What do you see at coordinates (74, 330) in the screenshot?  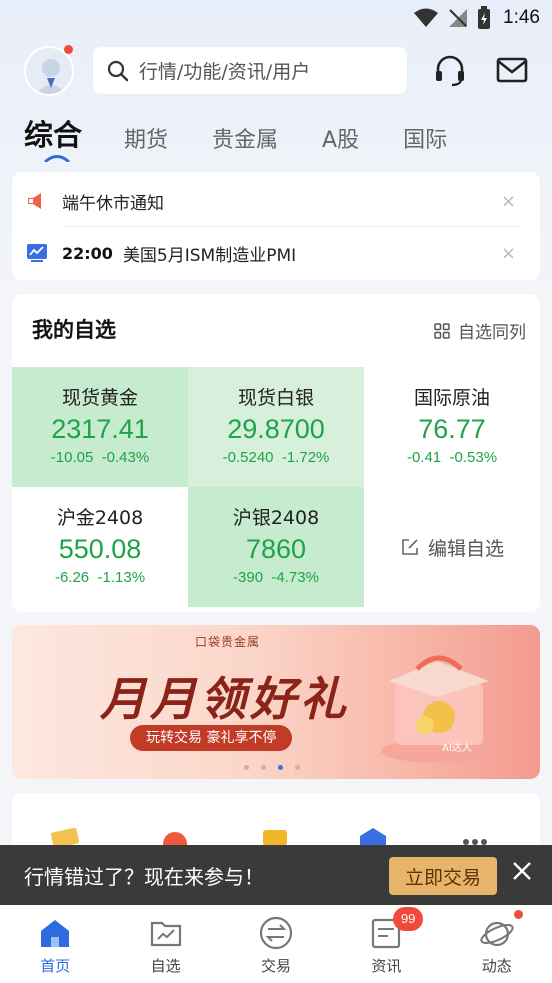 I see `watchlist-title: 我的自选` at bounding box center [74, 330].